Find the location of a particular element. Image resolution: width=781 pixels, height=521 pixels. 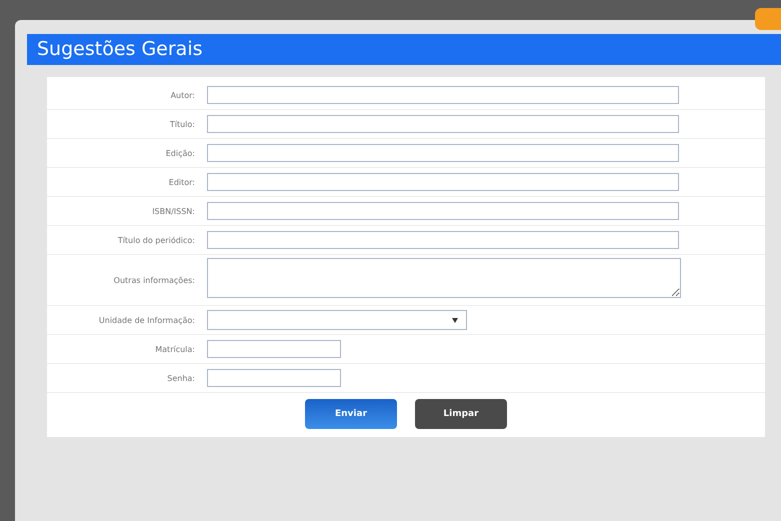

field-label: Autor: is located at coordinates (183, 95).